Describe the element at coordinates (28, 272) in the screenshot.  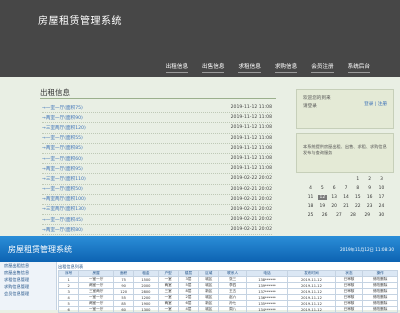
I see `admin-sidebar-item: 房屋出售信息` at that location.